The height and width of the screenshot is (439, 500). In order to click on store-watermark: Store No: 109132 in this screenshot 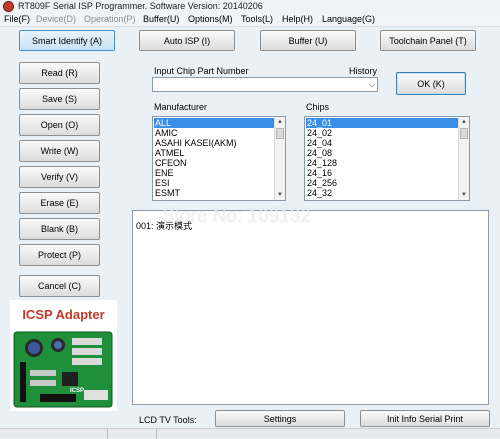, I will do `click(236, 216)`.